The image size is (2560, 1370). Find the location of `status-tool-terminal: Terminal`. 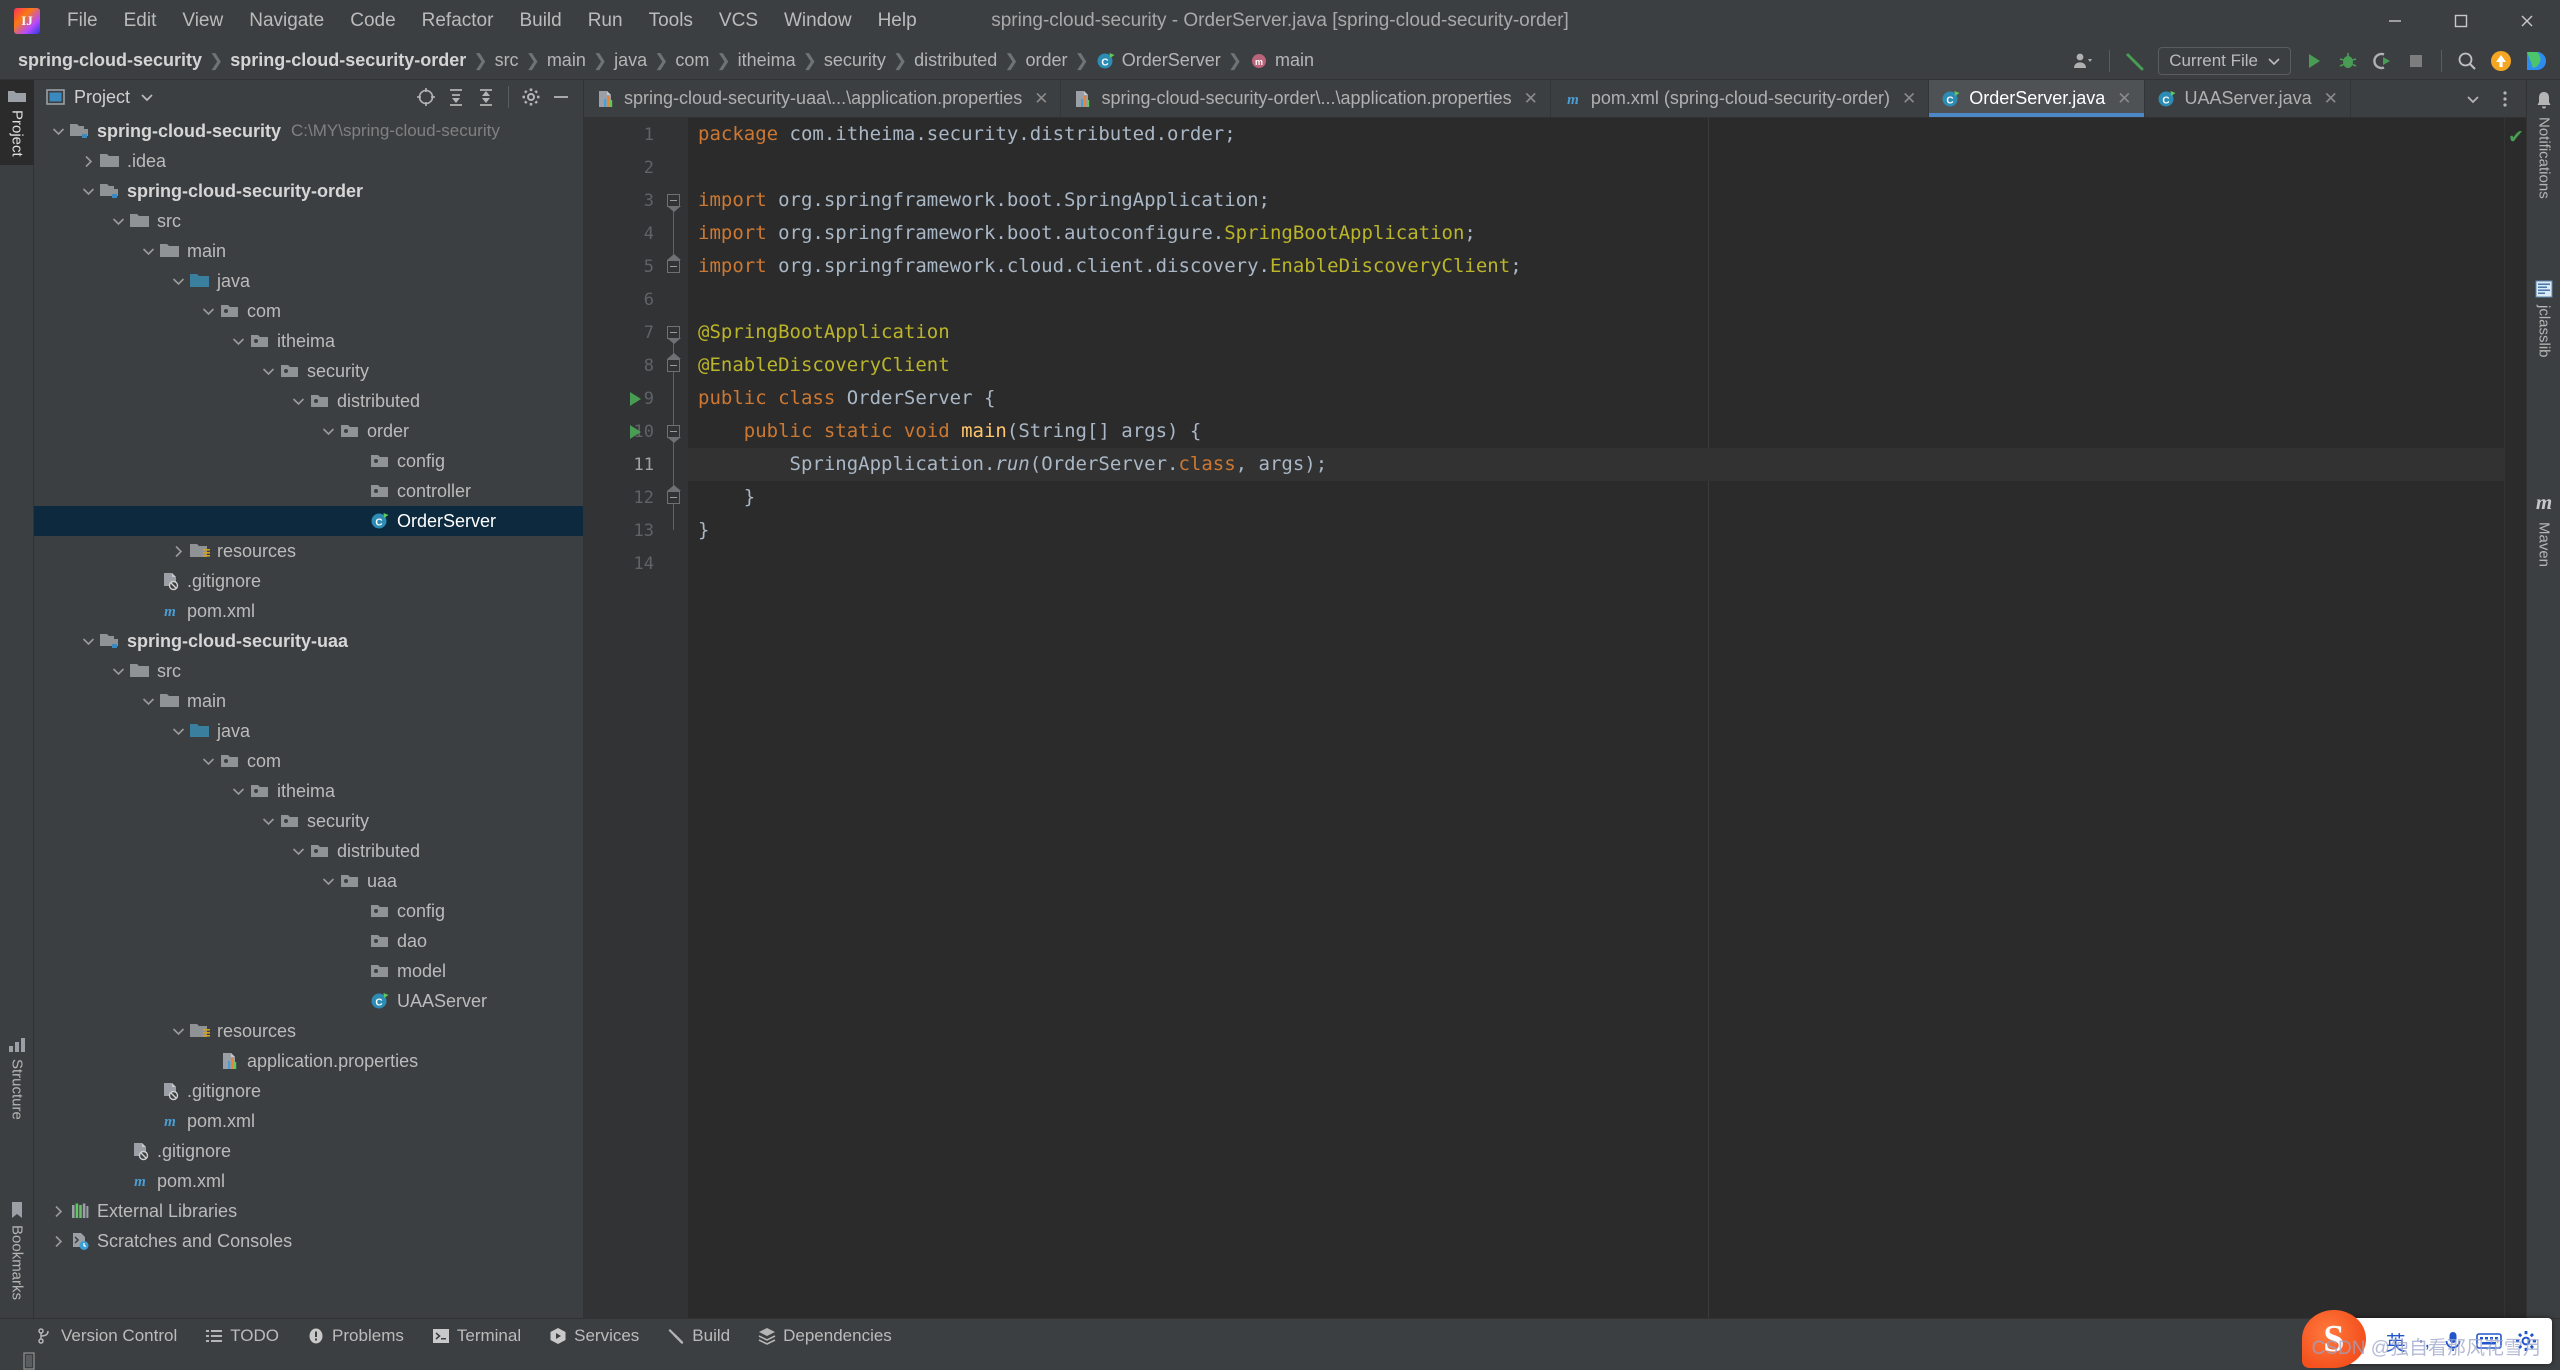

status-tool-terminal: Terminal is located at coordinates (476, 1336).